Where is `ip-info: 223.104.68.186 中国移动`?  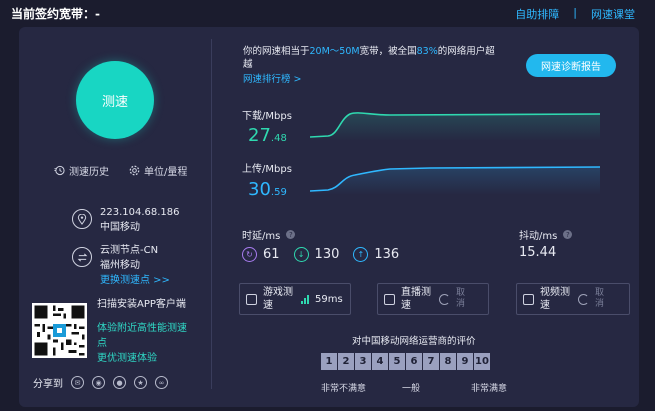
ip-info: 223.104.68.186 中国移动 is located at coordinates (126, 220).